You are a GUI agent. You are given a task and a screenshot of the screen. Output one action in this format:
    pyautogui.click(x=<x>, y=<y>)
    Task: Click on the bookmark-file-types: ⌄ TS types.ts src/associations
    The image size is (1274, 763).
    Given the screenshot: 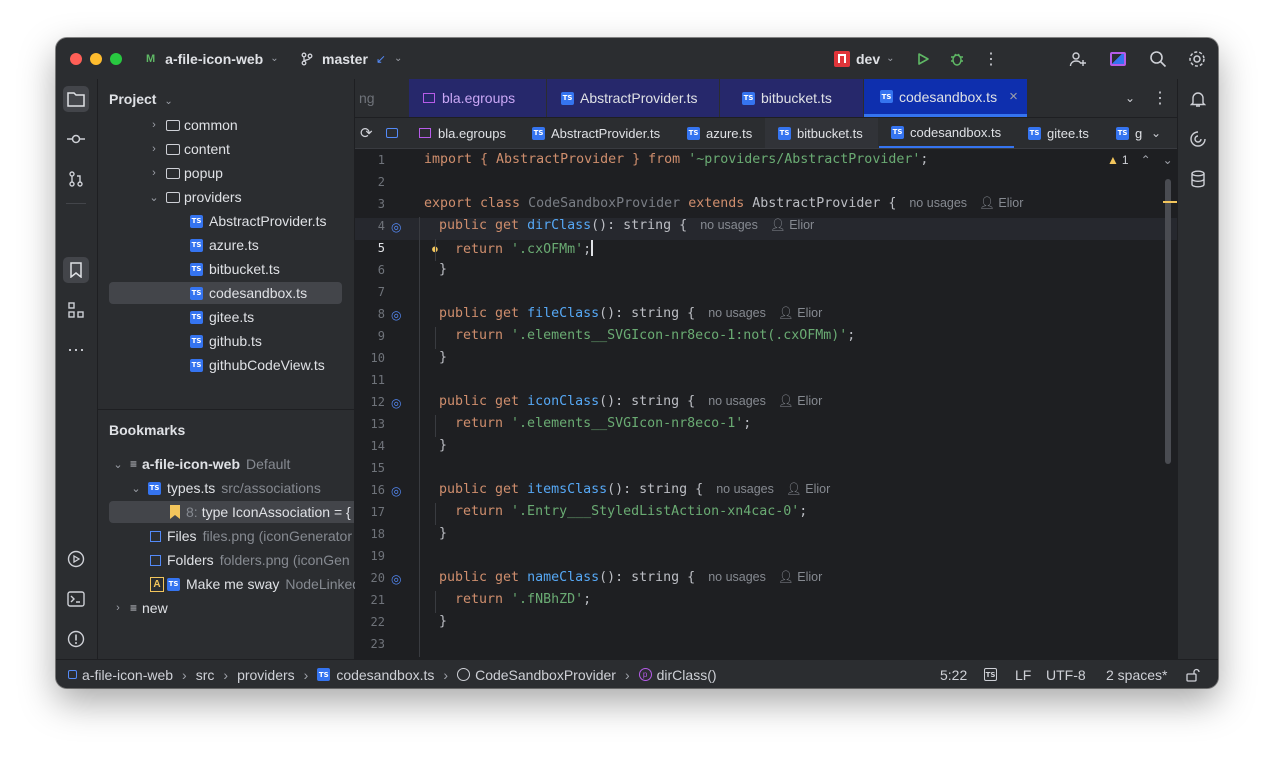 What is the action you would take?
    pyautogui.click(x=225, y=488)
    